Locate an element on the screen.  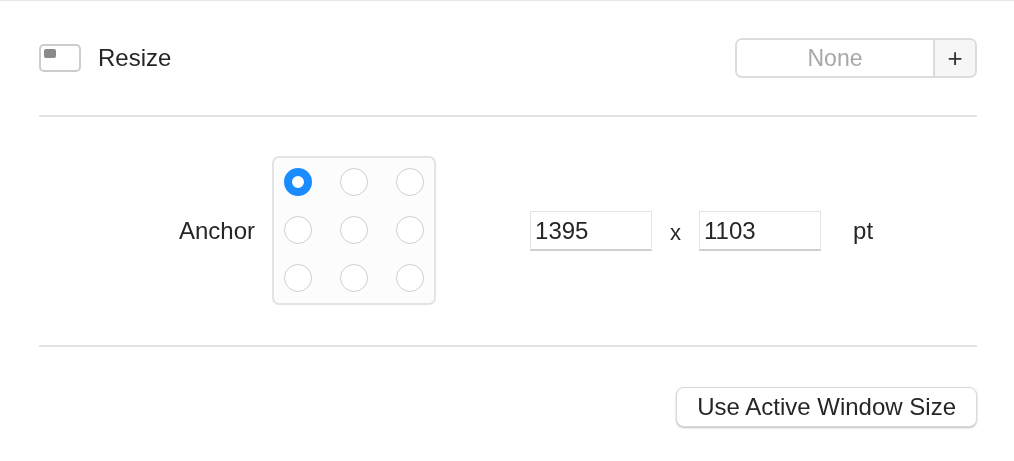
add-button: + is located at coordinates (954, 58).